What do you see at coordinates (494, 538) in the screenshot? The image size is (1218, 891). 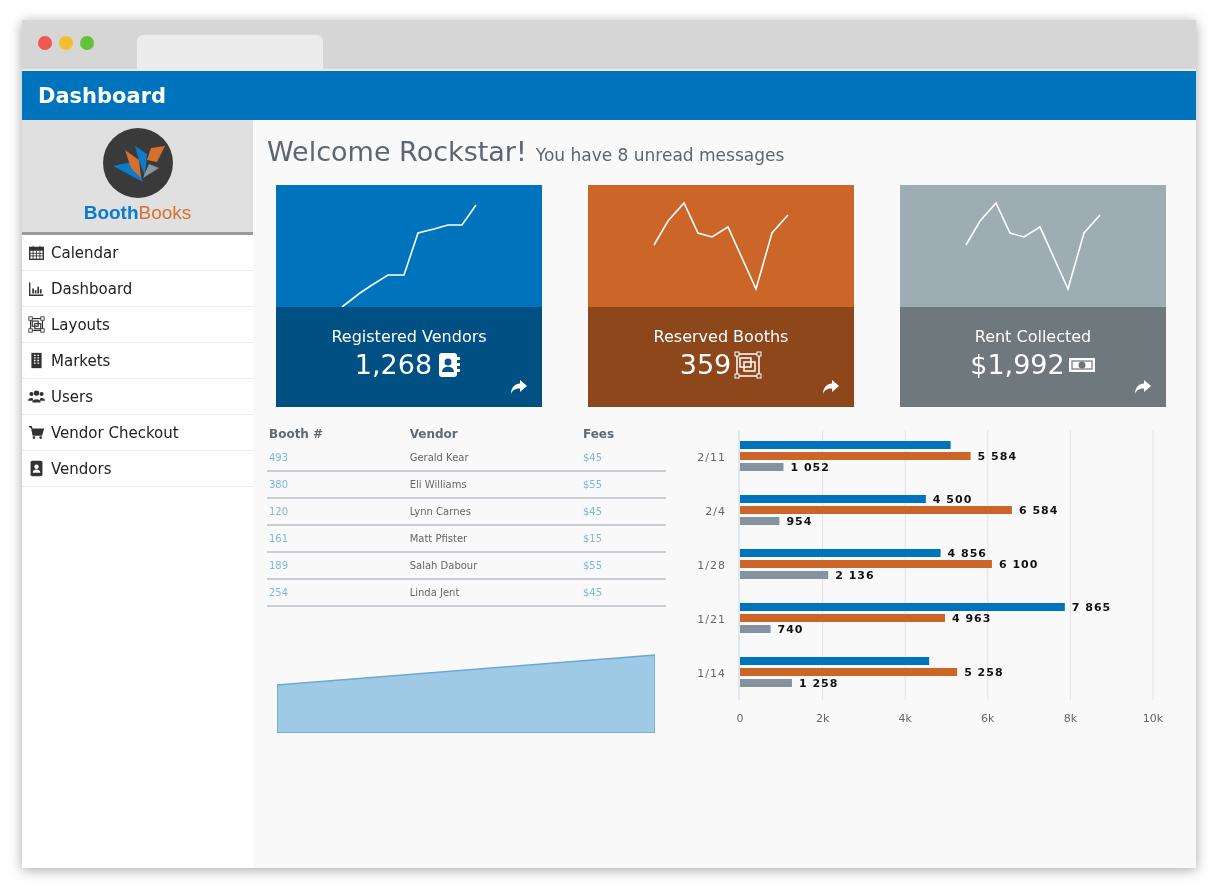 I see `table-cell: Matt Pfister` at bounding box center [494, 538].